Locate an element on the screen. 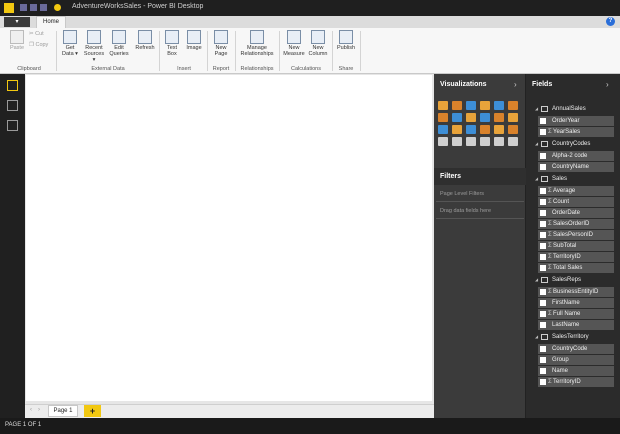  field-item: Group is located at coordinates (576, 360).